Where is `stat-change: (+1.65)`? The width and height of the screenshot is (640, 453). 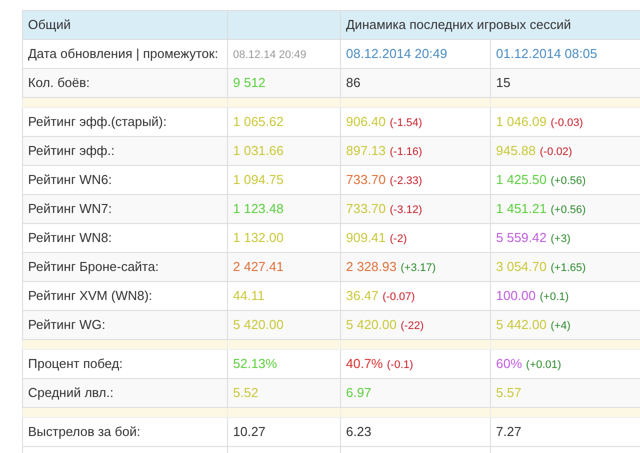 stat-change: (+1.65) is located at coordinates (568, 268).